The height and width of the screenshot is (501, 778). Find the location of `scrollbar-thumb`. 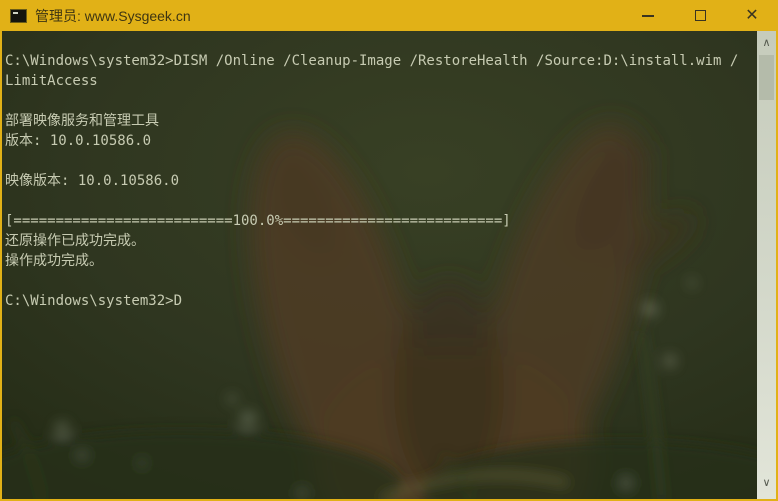

scrollbar-thumb is located at coordinates (766, 77).